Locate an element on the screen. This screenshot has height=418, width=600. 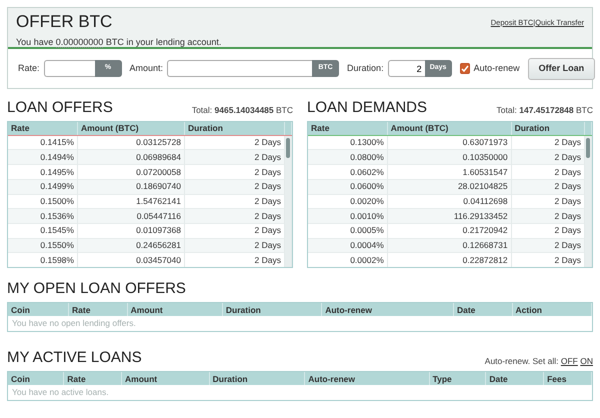
section-title: LOAN DEMANDS is located at coordinates (367, 108).